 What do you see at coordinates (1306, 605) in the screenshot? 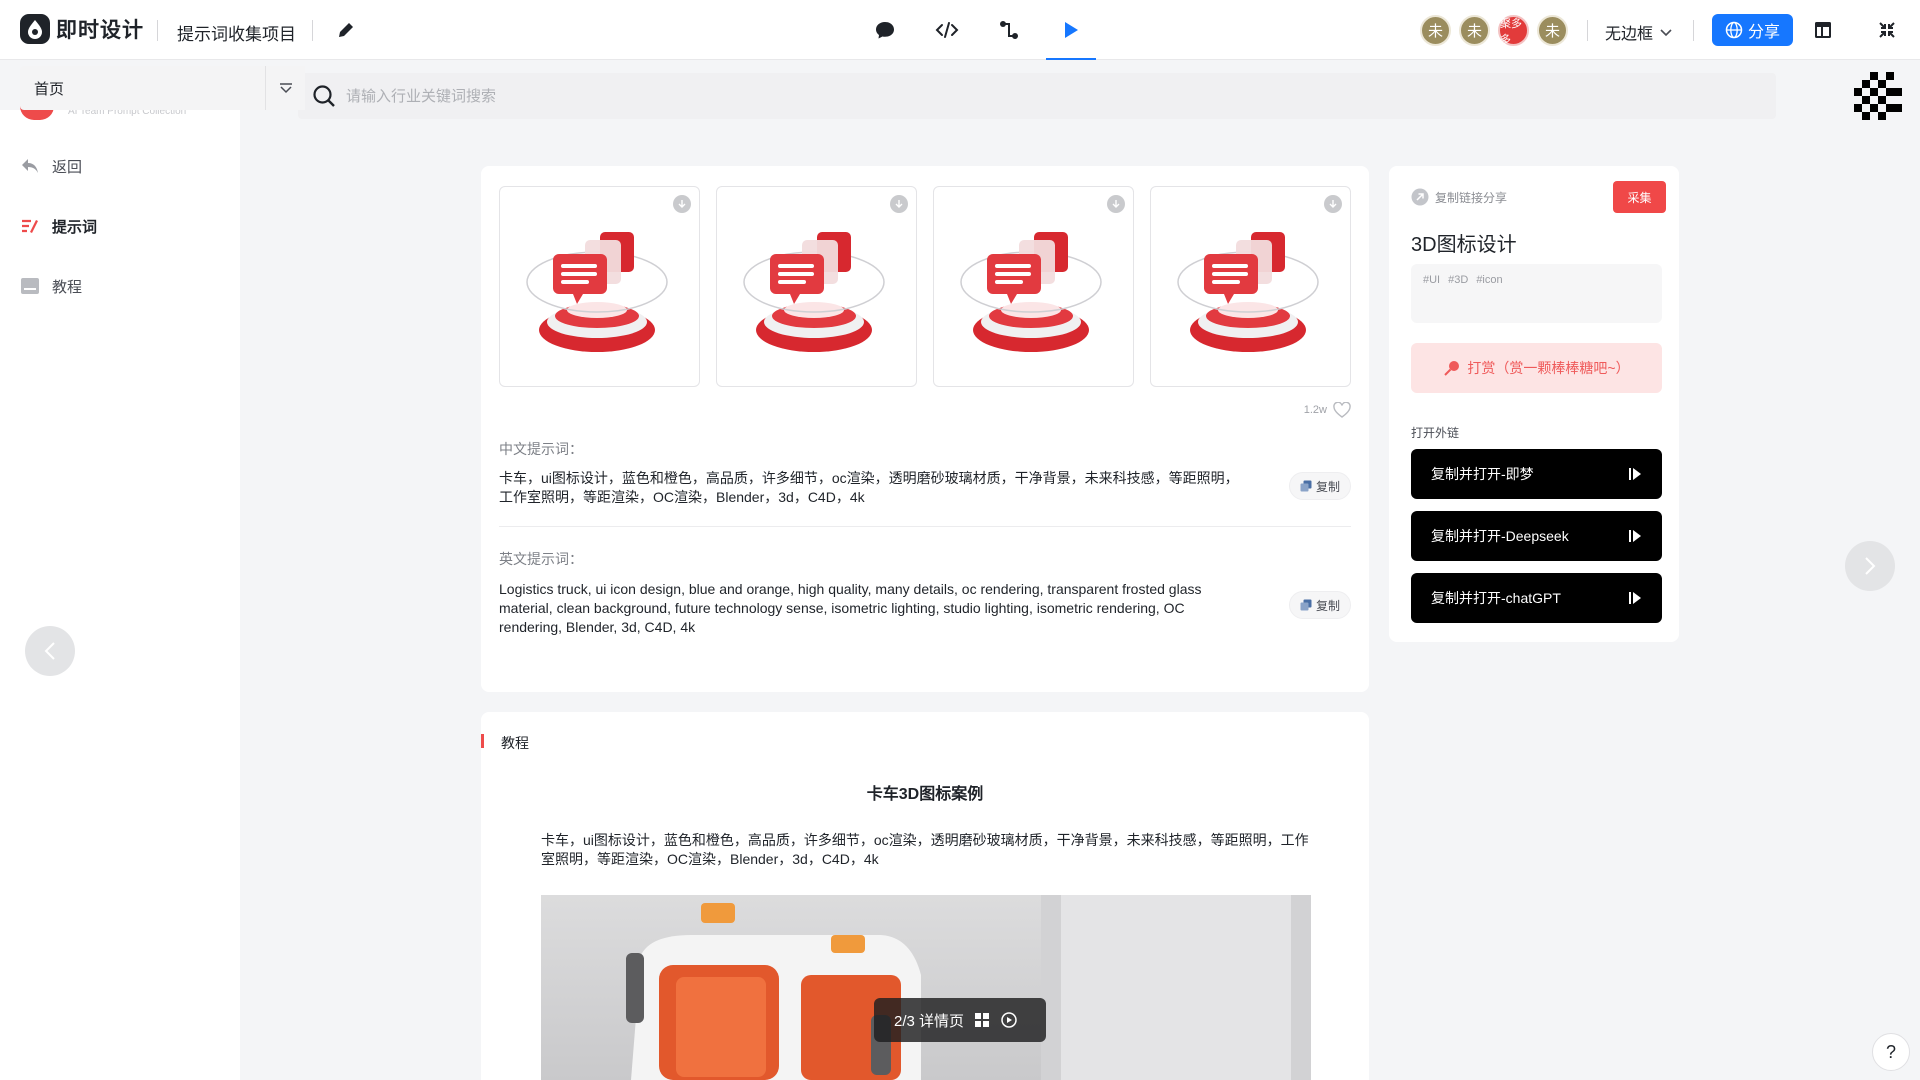
I see `copy-icon` at bounding box center [1306, 605].